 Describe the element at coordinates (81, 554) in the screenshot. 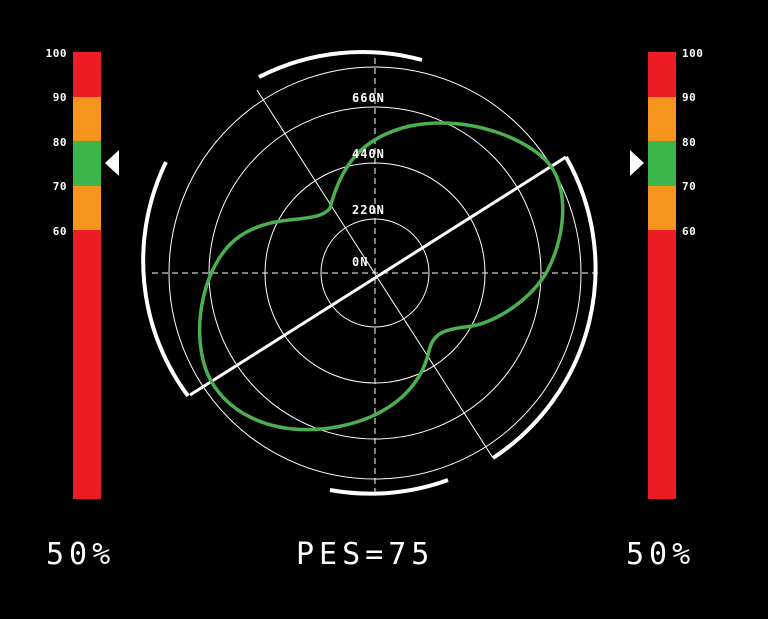

I see `left-gauge-readout: 50%` at that location.